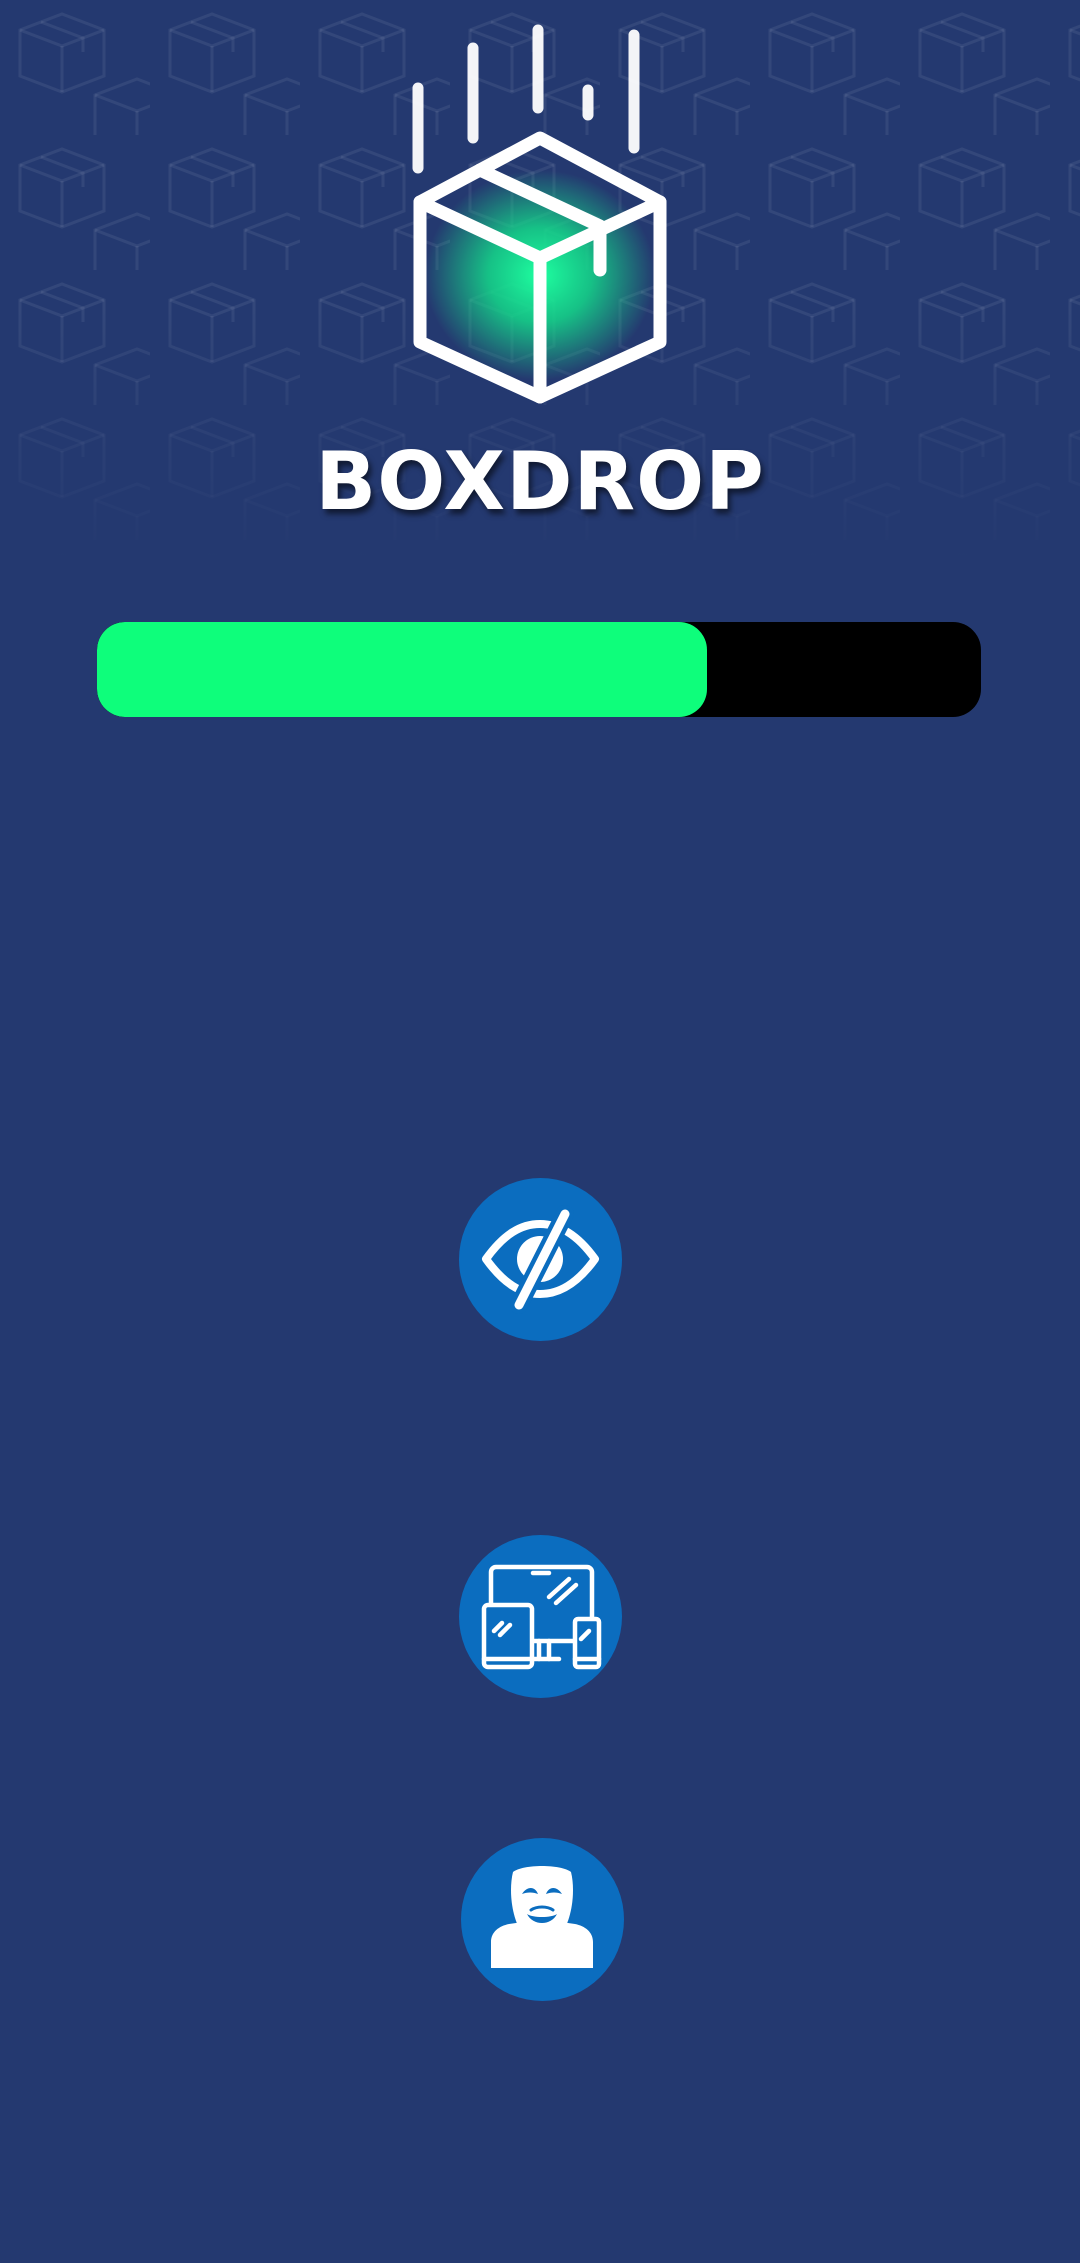  What do you see at coordinates (542, 1917) in the screenshot?
I see `anonymous-mask-icon` at bounding box center [542, 1917].